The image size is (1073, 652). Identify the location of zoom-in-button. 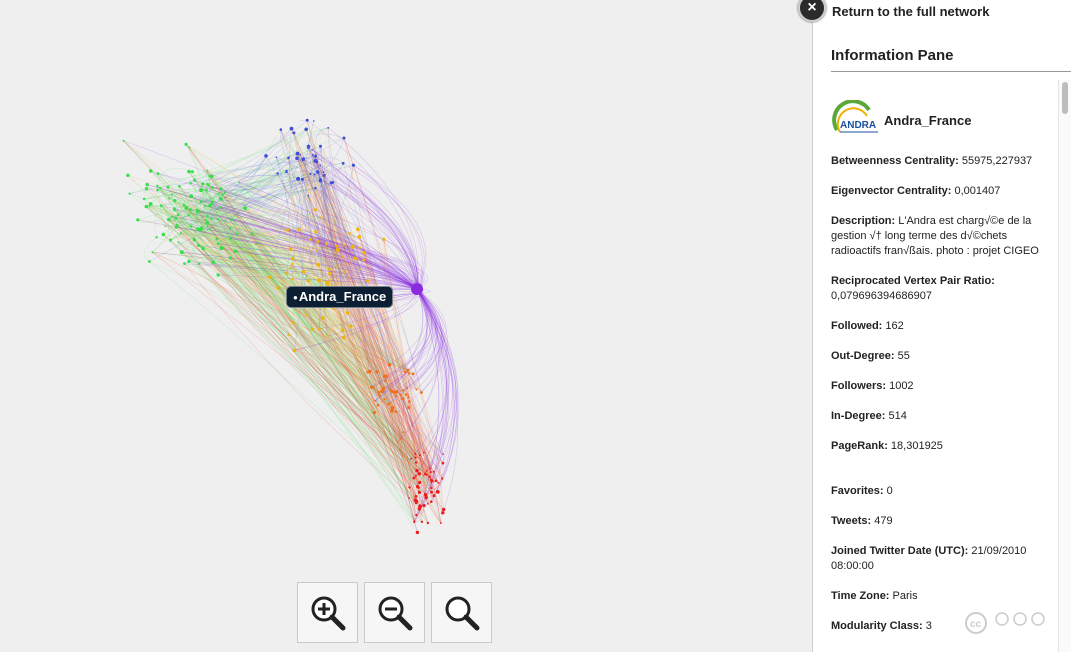
(327, 612).